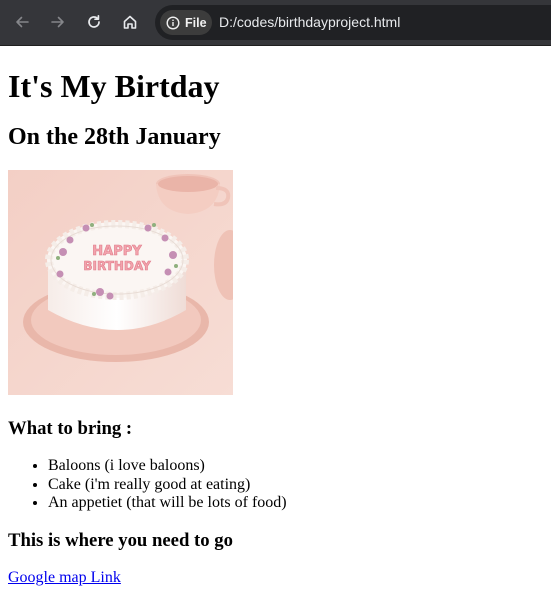  What do you see at coordinates (196, 22) in the screenshot?
I see `site-info-label: File` at bounding box center [196, 22].